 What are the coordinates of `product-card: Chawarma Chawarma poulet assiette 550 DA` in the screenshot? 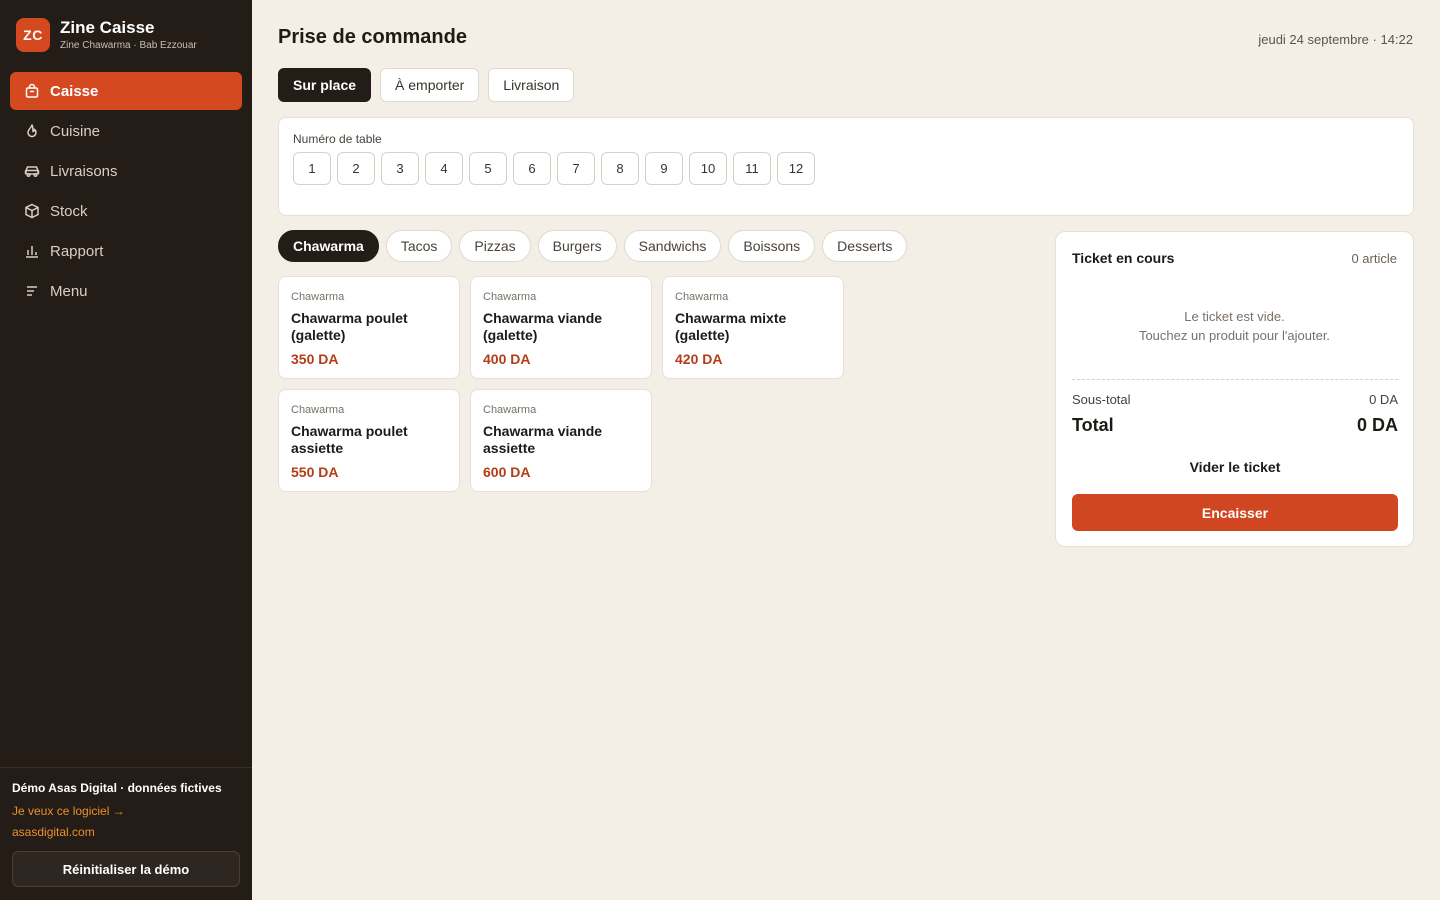 It's located at (369, 440).